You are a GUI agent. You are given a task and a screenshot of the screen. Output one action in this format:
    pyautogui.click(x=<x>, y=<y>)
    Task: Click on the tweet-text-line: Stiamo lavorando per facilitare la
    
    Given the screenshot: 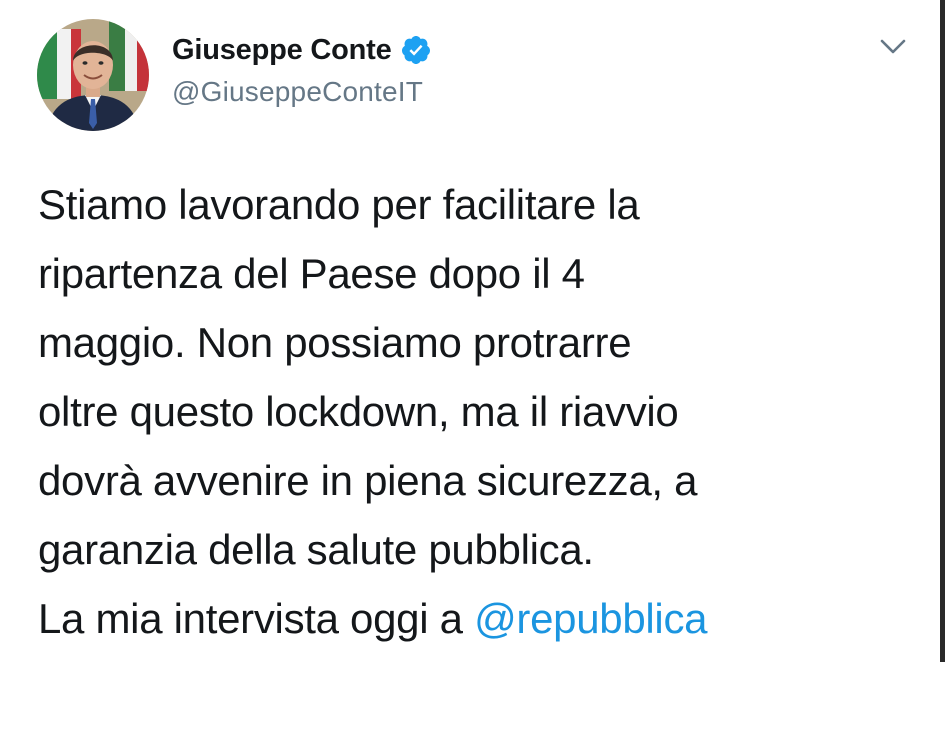 What is the action you would take?
    pyautogui.click(x=339, y=204)
    